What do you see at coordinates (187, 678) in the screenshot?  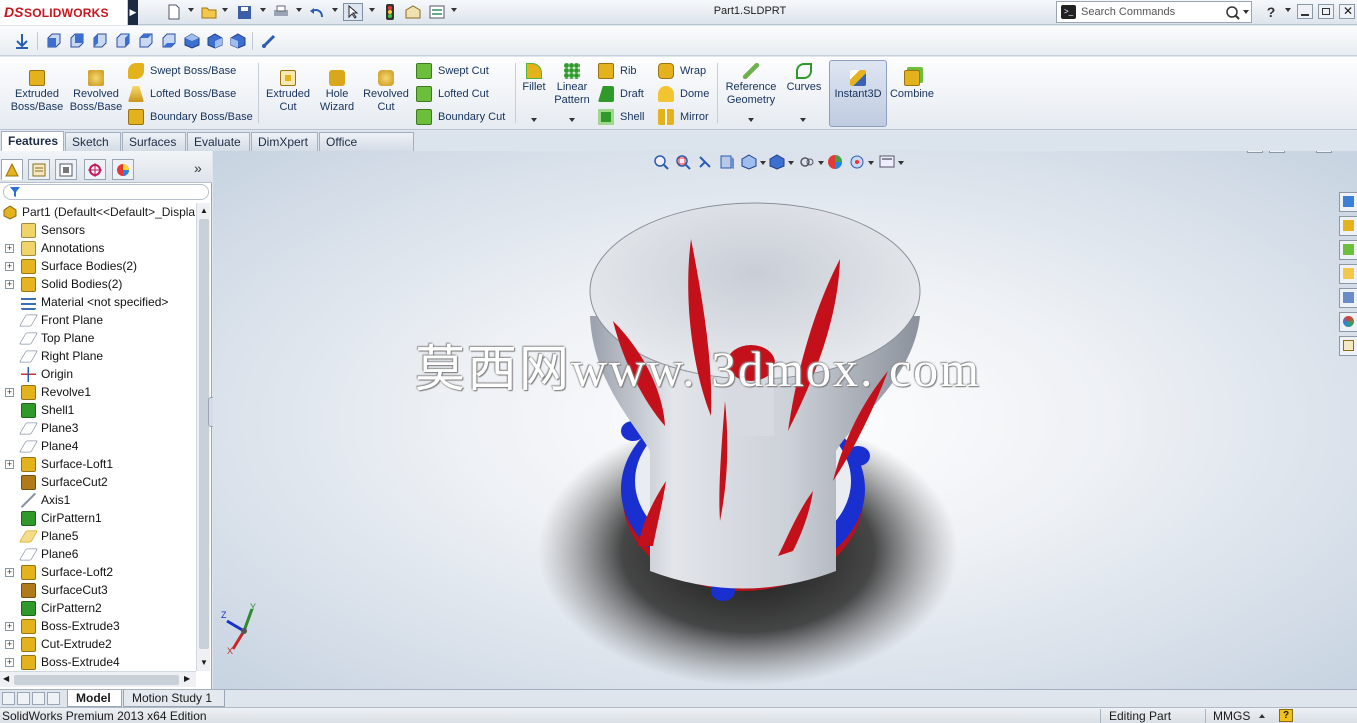 I see `scroll-right-icon: ▶` at bounding box center [187, 678].